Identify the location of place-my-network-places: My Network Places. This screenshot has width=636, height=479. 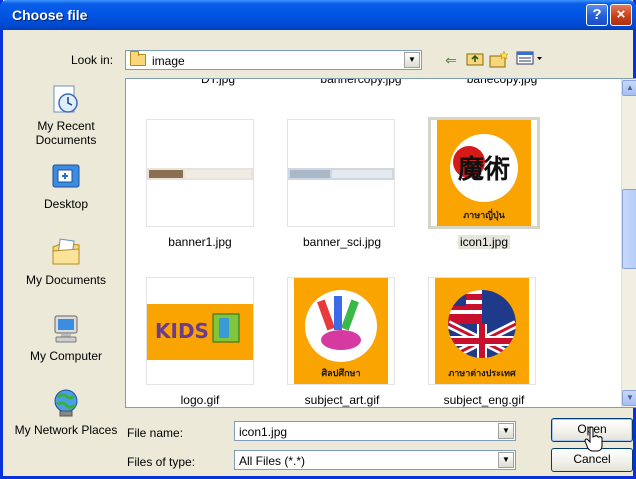
(66, 412).